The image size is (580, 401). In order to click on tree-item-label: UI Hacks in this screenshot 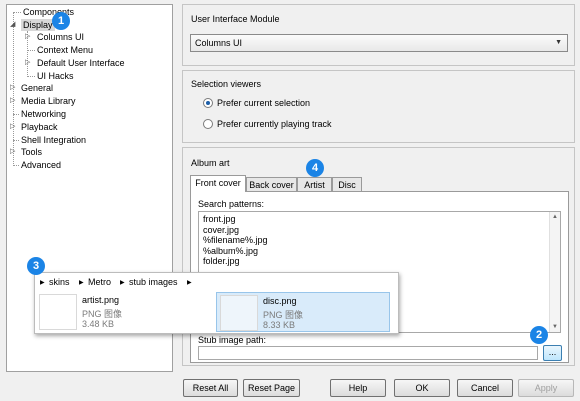, I will do `click(55, 76)`.